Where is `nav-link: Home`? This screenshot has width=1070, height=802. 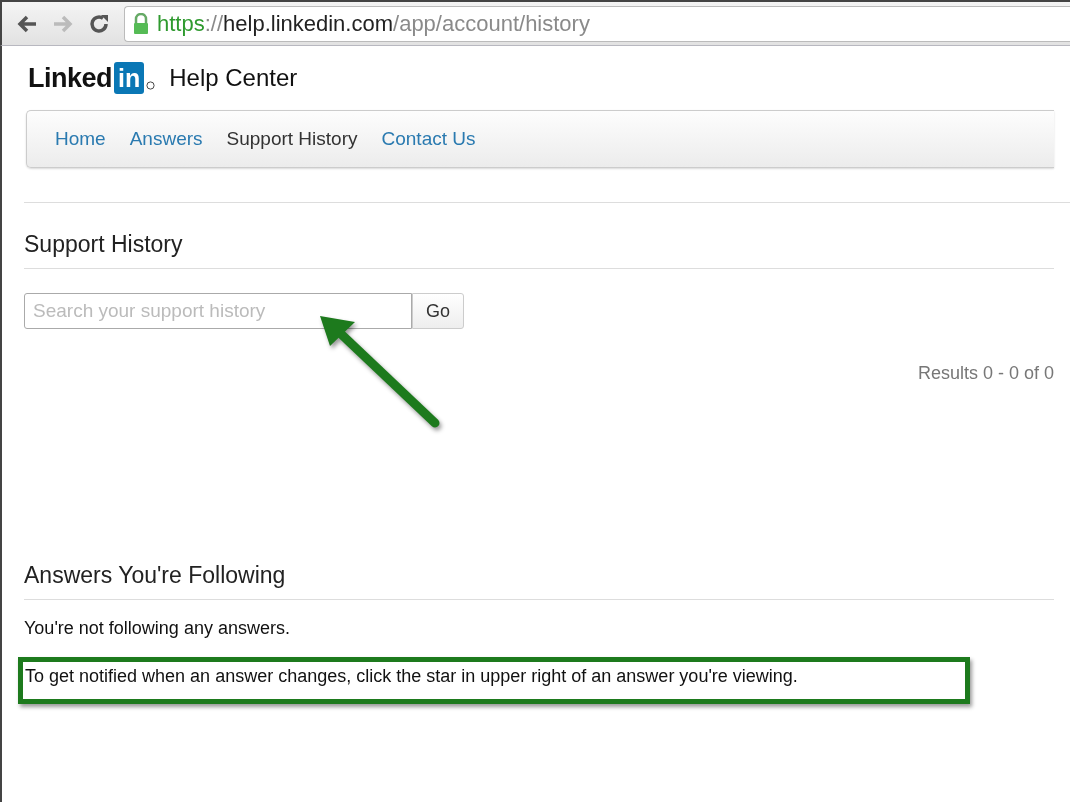 nav-link: Home is located at coordinates (80, 139).